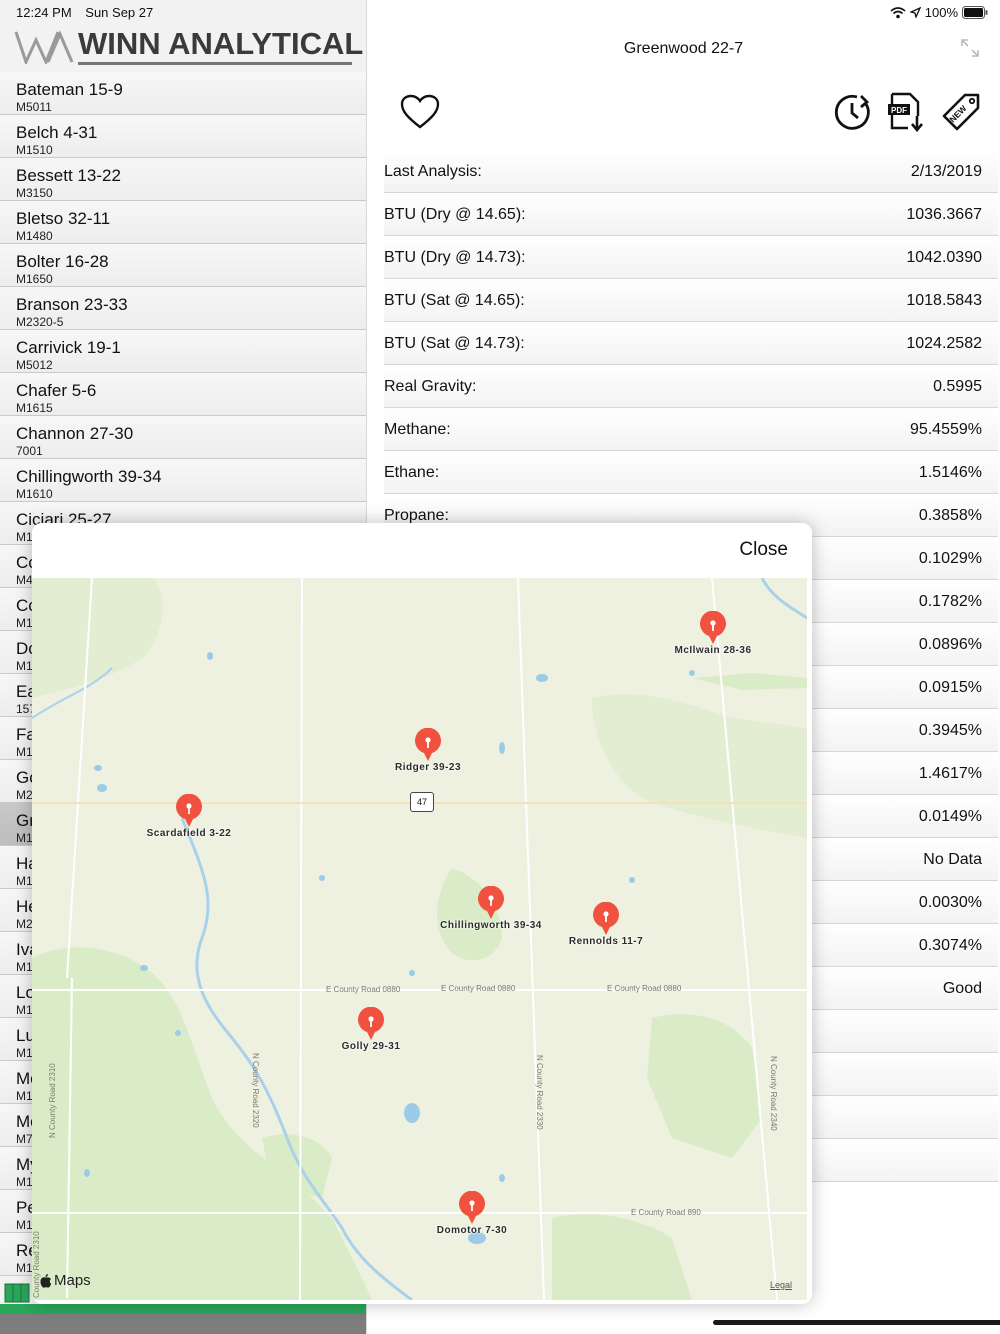 The image size is (1000, 1334). Describe the element at coordinates (856, 1322) in the screenshot. I see `home-indicator` at that location.